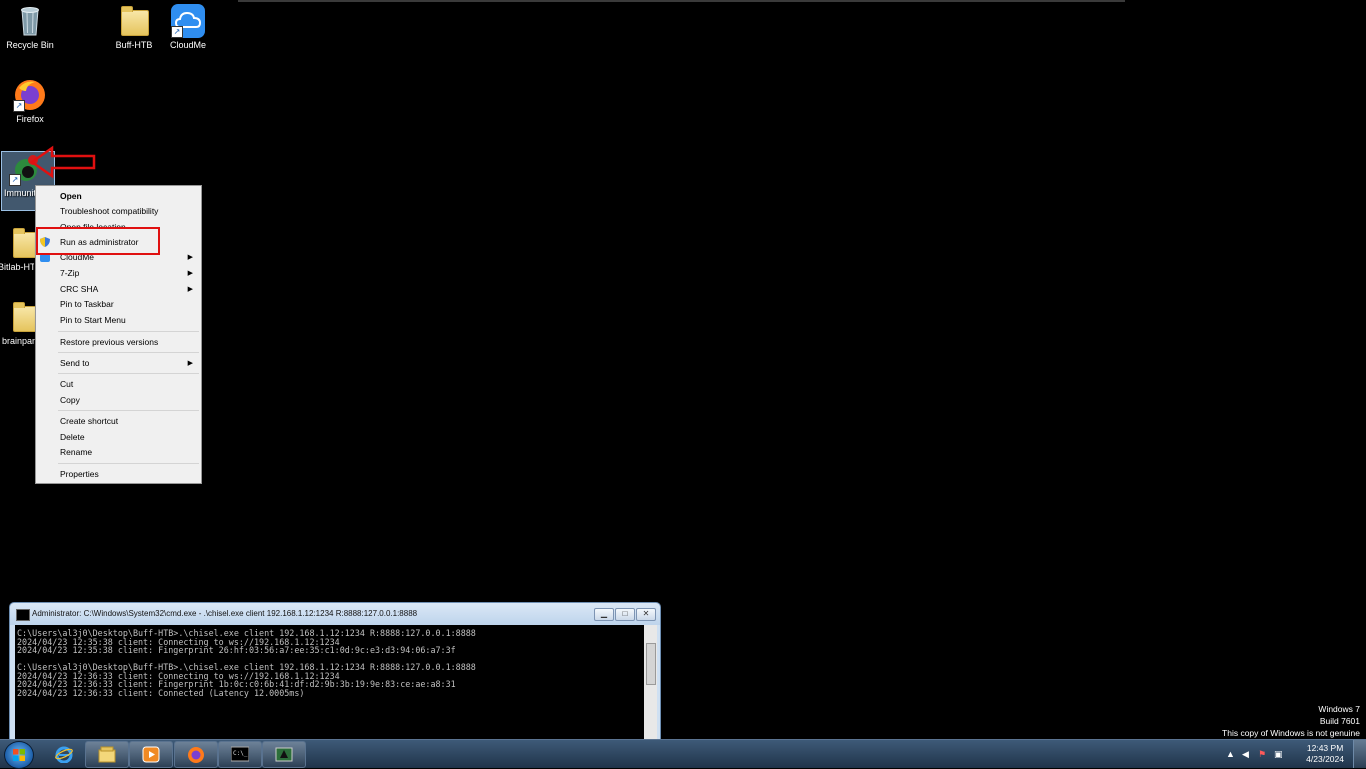  I want to click on taskbar-ie-button, so click(64, 754).